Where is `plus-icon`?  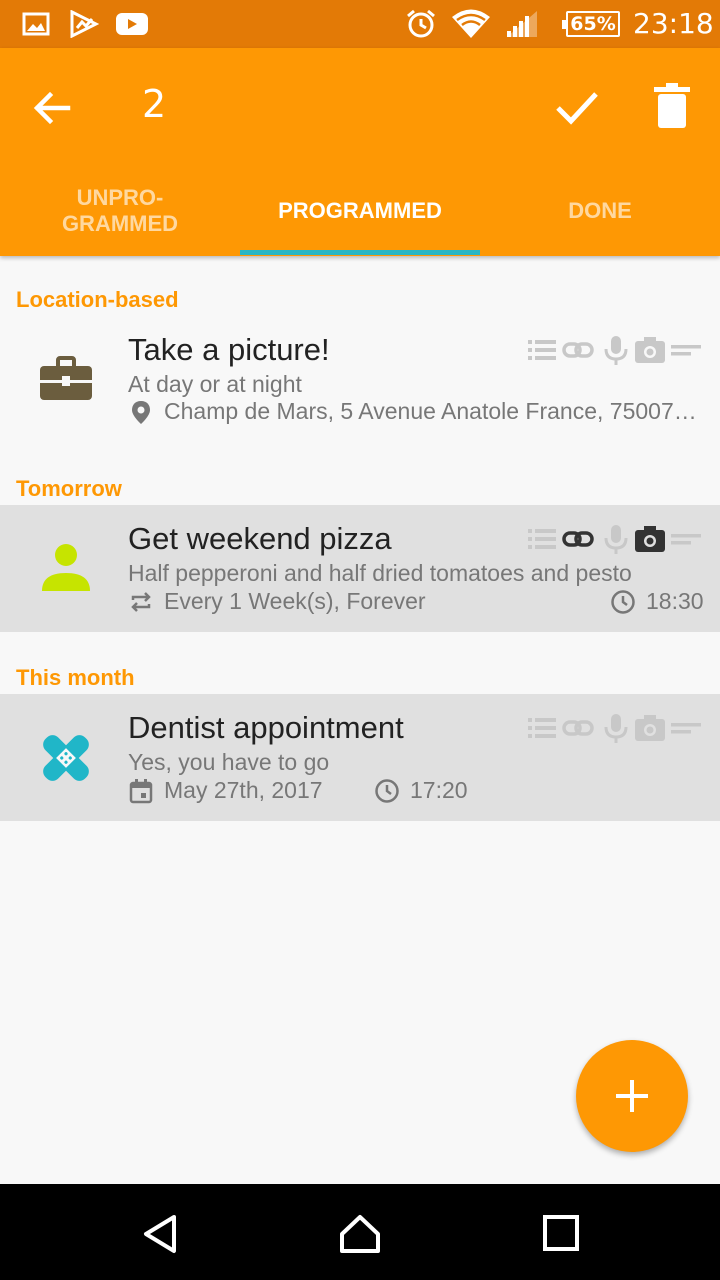 plus-icon is located at coordinates (632, 1096).